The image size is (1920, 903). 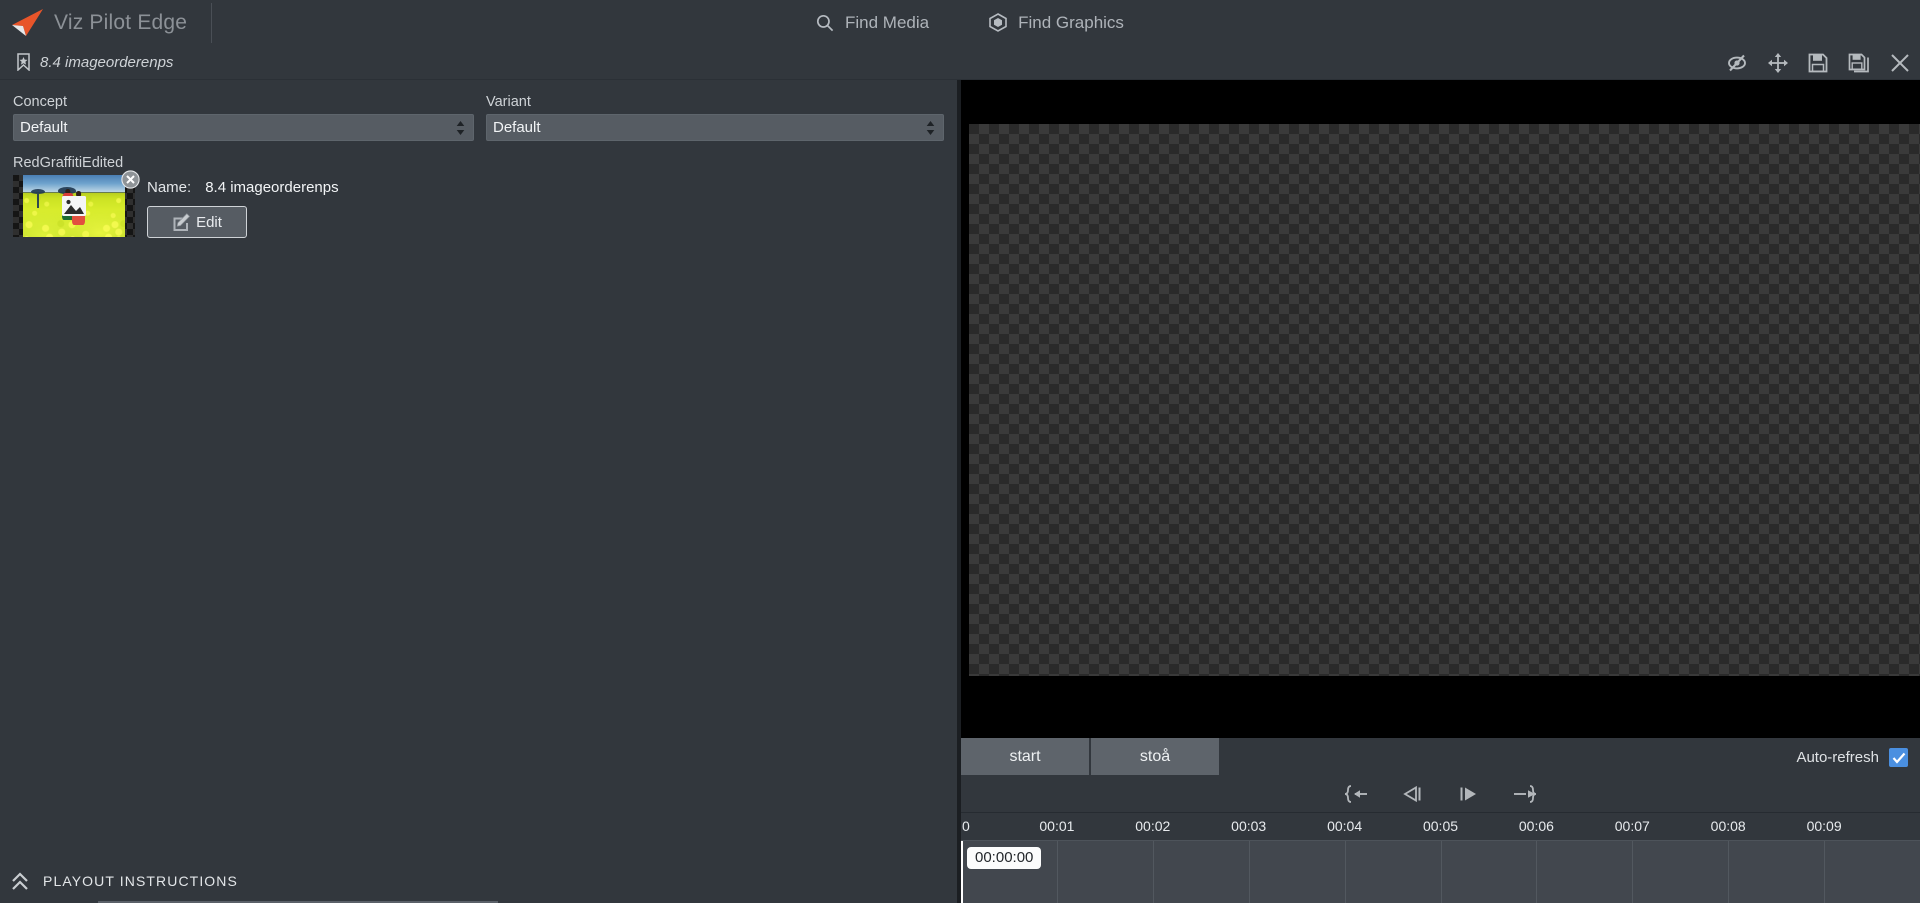 I want to click on arrow-logo-icon, so click(x=27, y=23).